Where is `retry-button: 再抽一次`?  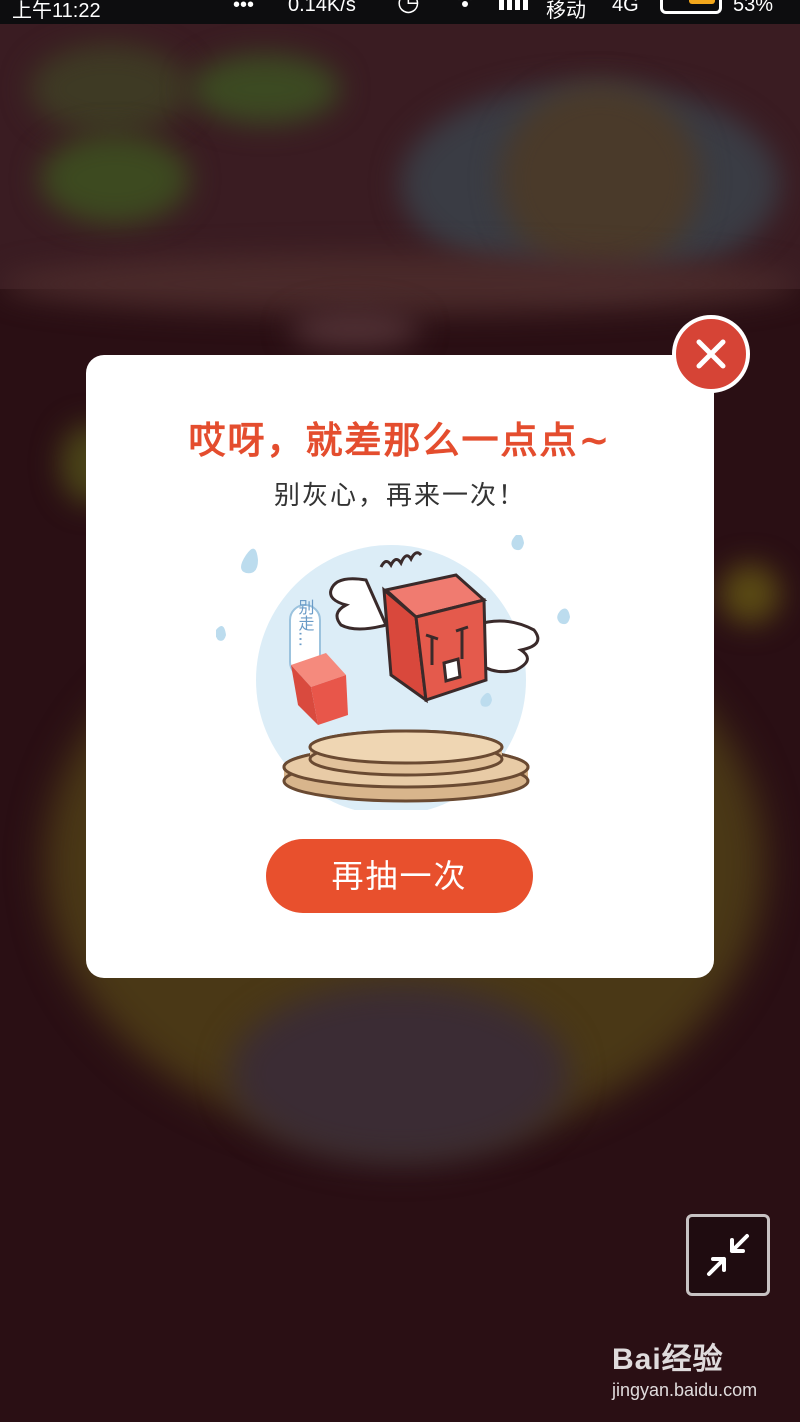
retry-button: 再抽一次 is located at coordinates (399, 876).